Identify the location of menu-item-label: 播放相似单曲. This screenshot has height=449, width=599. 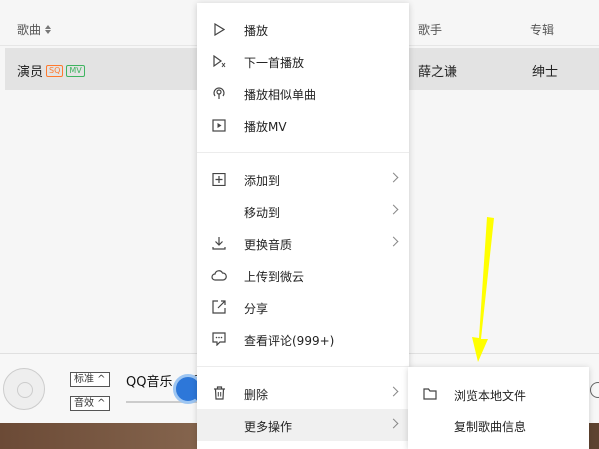
(280, 95).